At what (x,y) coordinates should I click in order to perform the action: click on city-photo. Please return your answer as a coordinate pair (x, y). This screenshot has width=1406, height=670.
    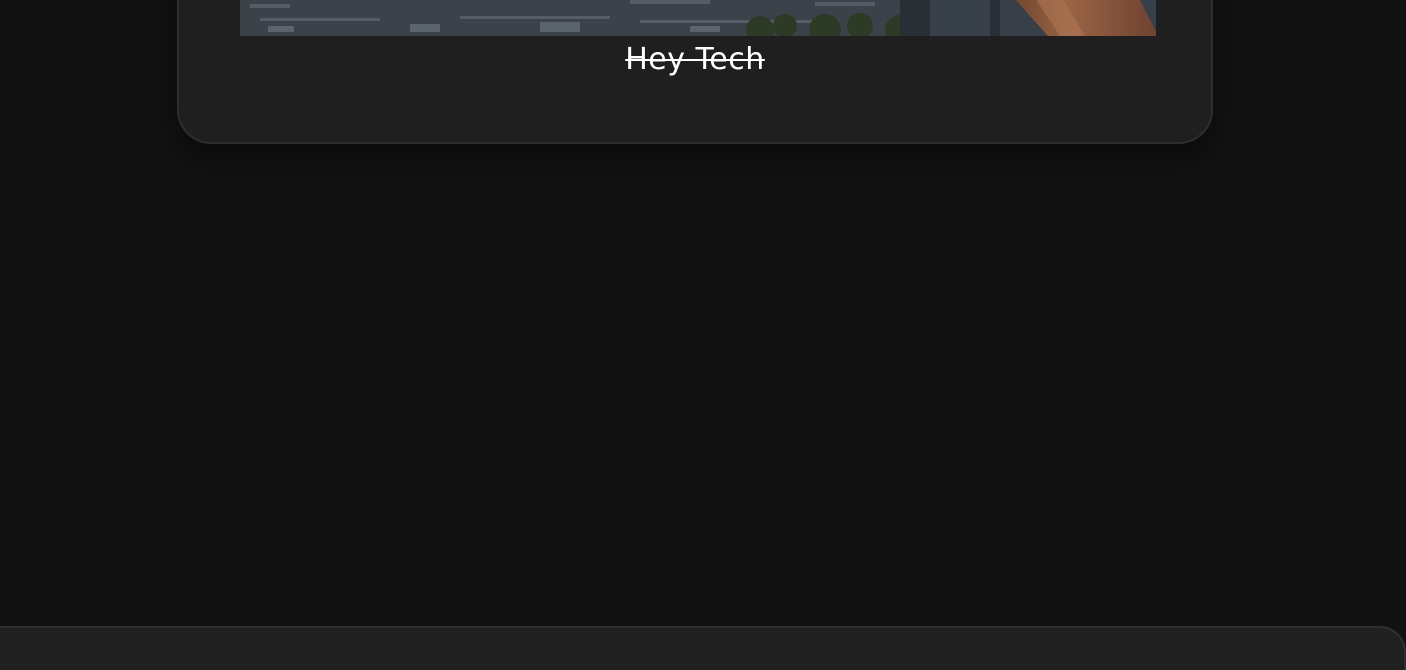
    Looking at the image, I should click on (698, 18).